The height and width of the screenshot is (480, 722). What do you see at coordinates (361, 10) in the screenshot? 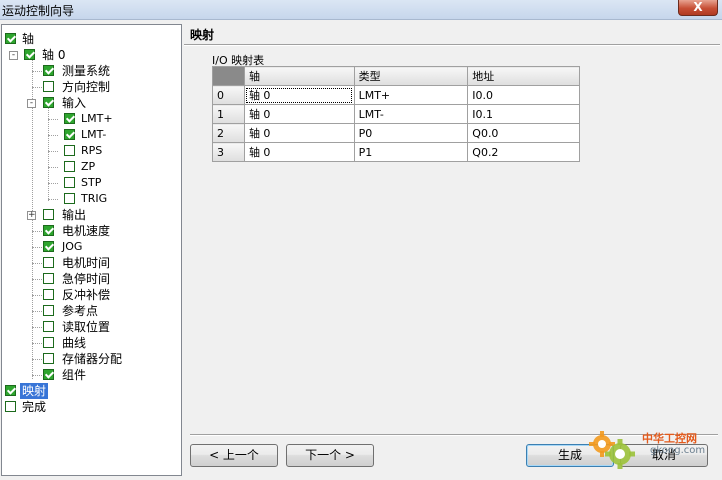
I see `title-bar: 运动控制向导 X` at bounding box center [361, 10].